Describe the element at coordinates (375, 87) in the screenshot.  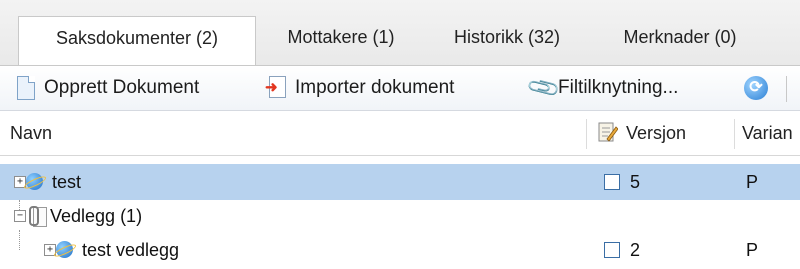
I see `import-document-label: Importer dokument` at that location.